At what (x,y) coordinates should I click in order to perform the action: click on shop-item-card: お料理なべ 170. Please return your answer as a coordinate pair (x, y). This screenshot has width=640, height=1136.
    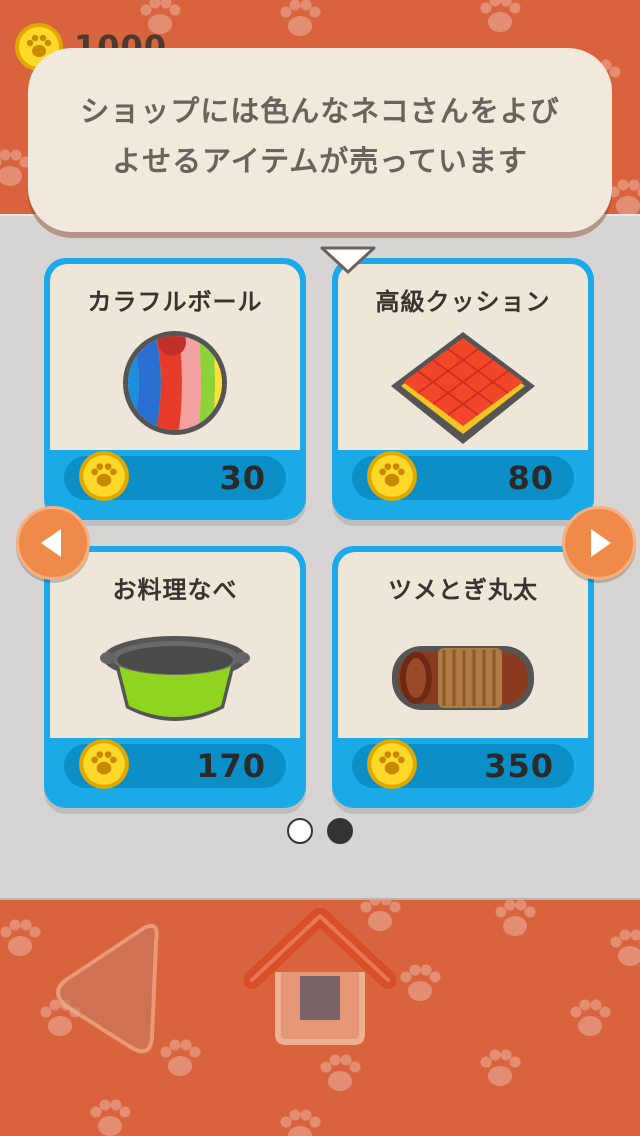
    Looking at the image, I should click on (175, 677).